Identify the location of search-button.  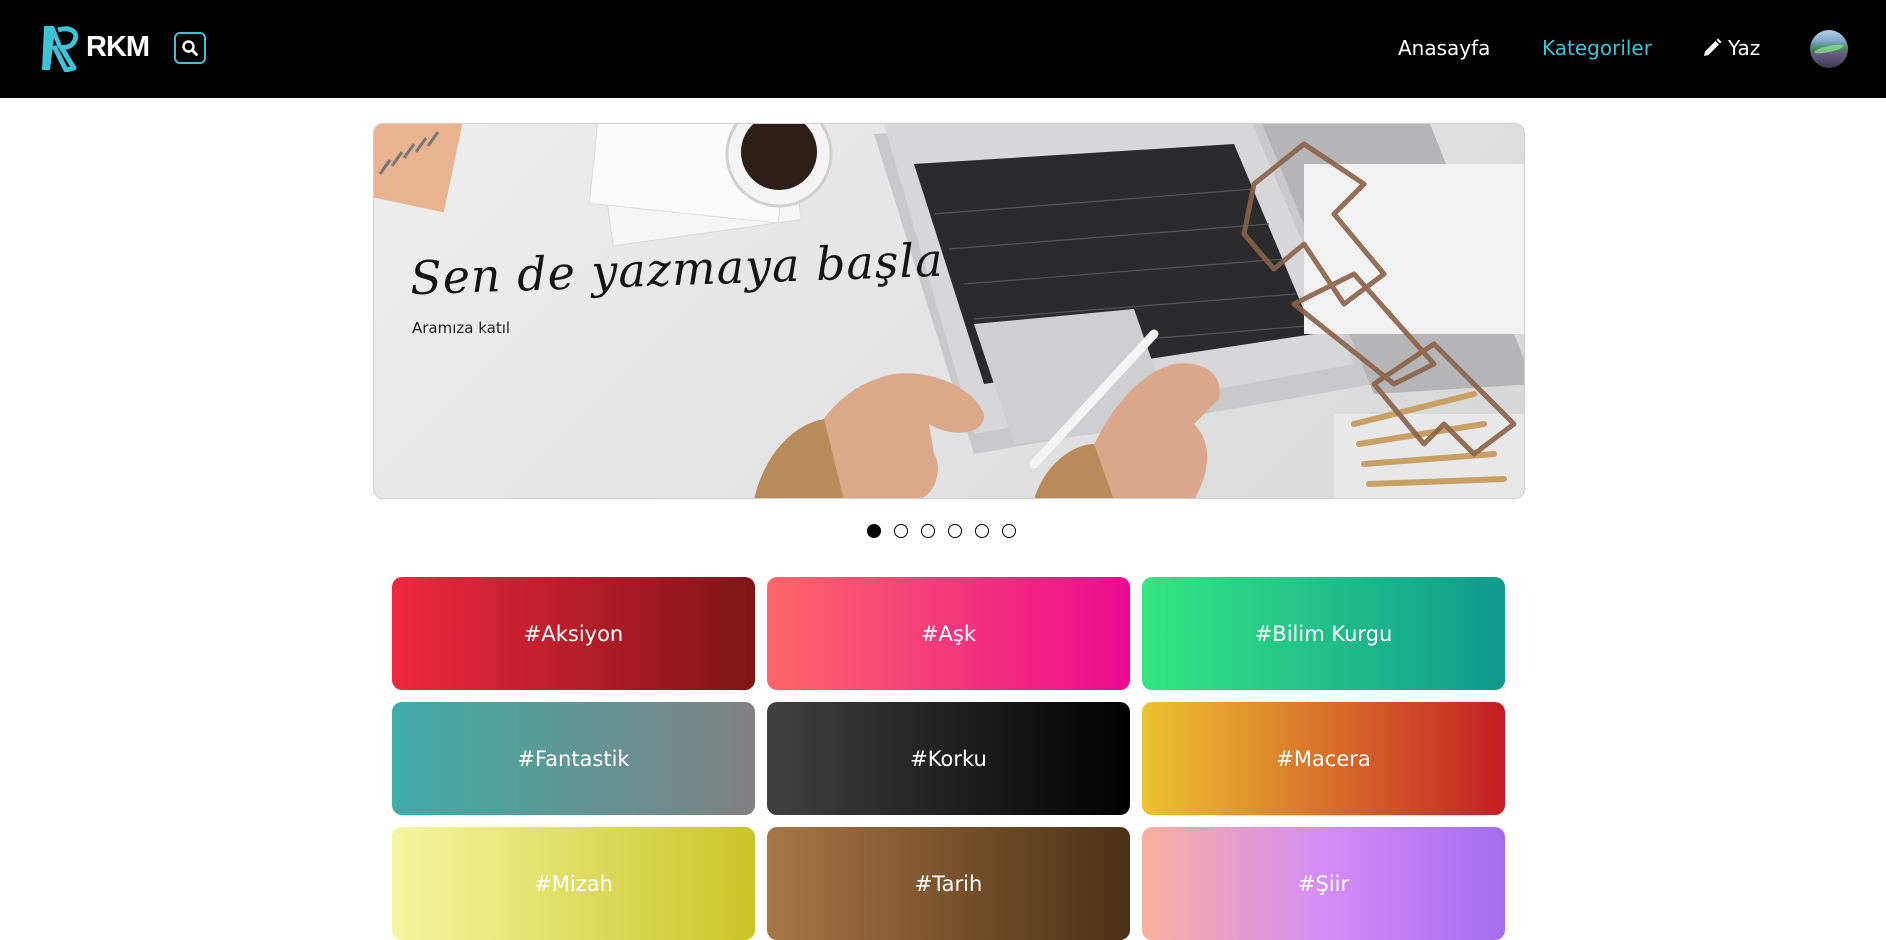
(190, 48).